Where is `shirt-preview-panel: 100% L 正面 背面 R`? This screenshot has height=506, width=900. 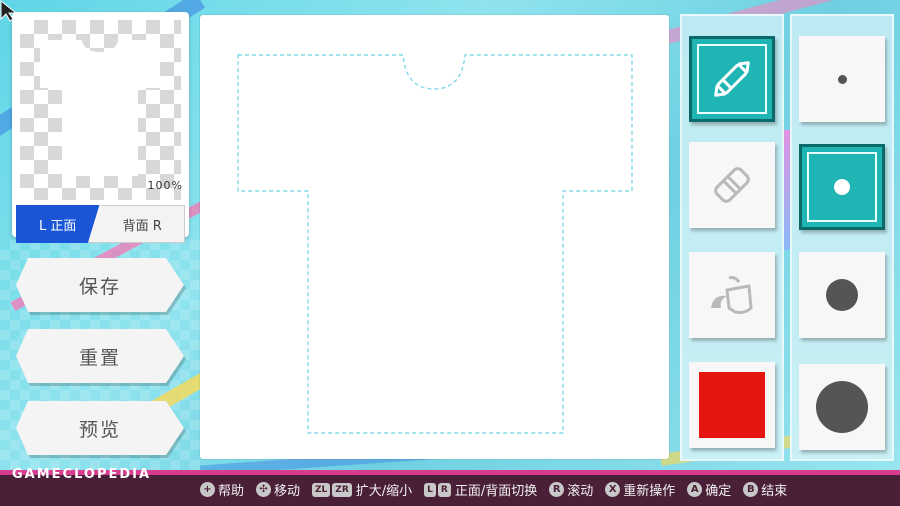
shirt-preview-panel: 100% L 正面 背面 R is located at coordinates (100, 127).